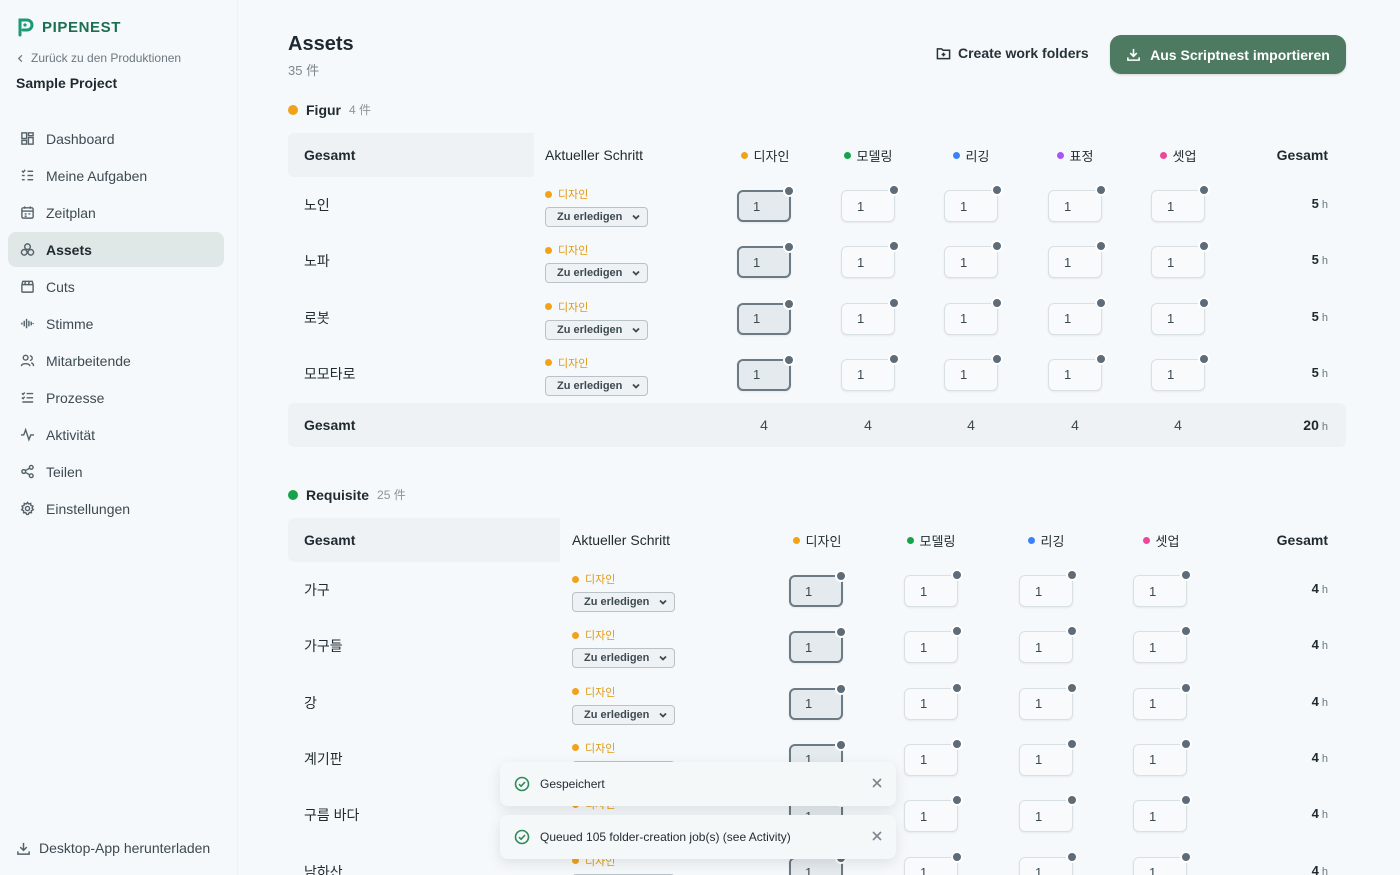  What do you see at coordinates (323, 868) in the screenshot?
I see `asset-name: 남하산` at bounding box center [323, 868].